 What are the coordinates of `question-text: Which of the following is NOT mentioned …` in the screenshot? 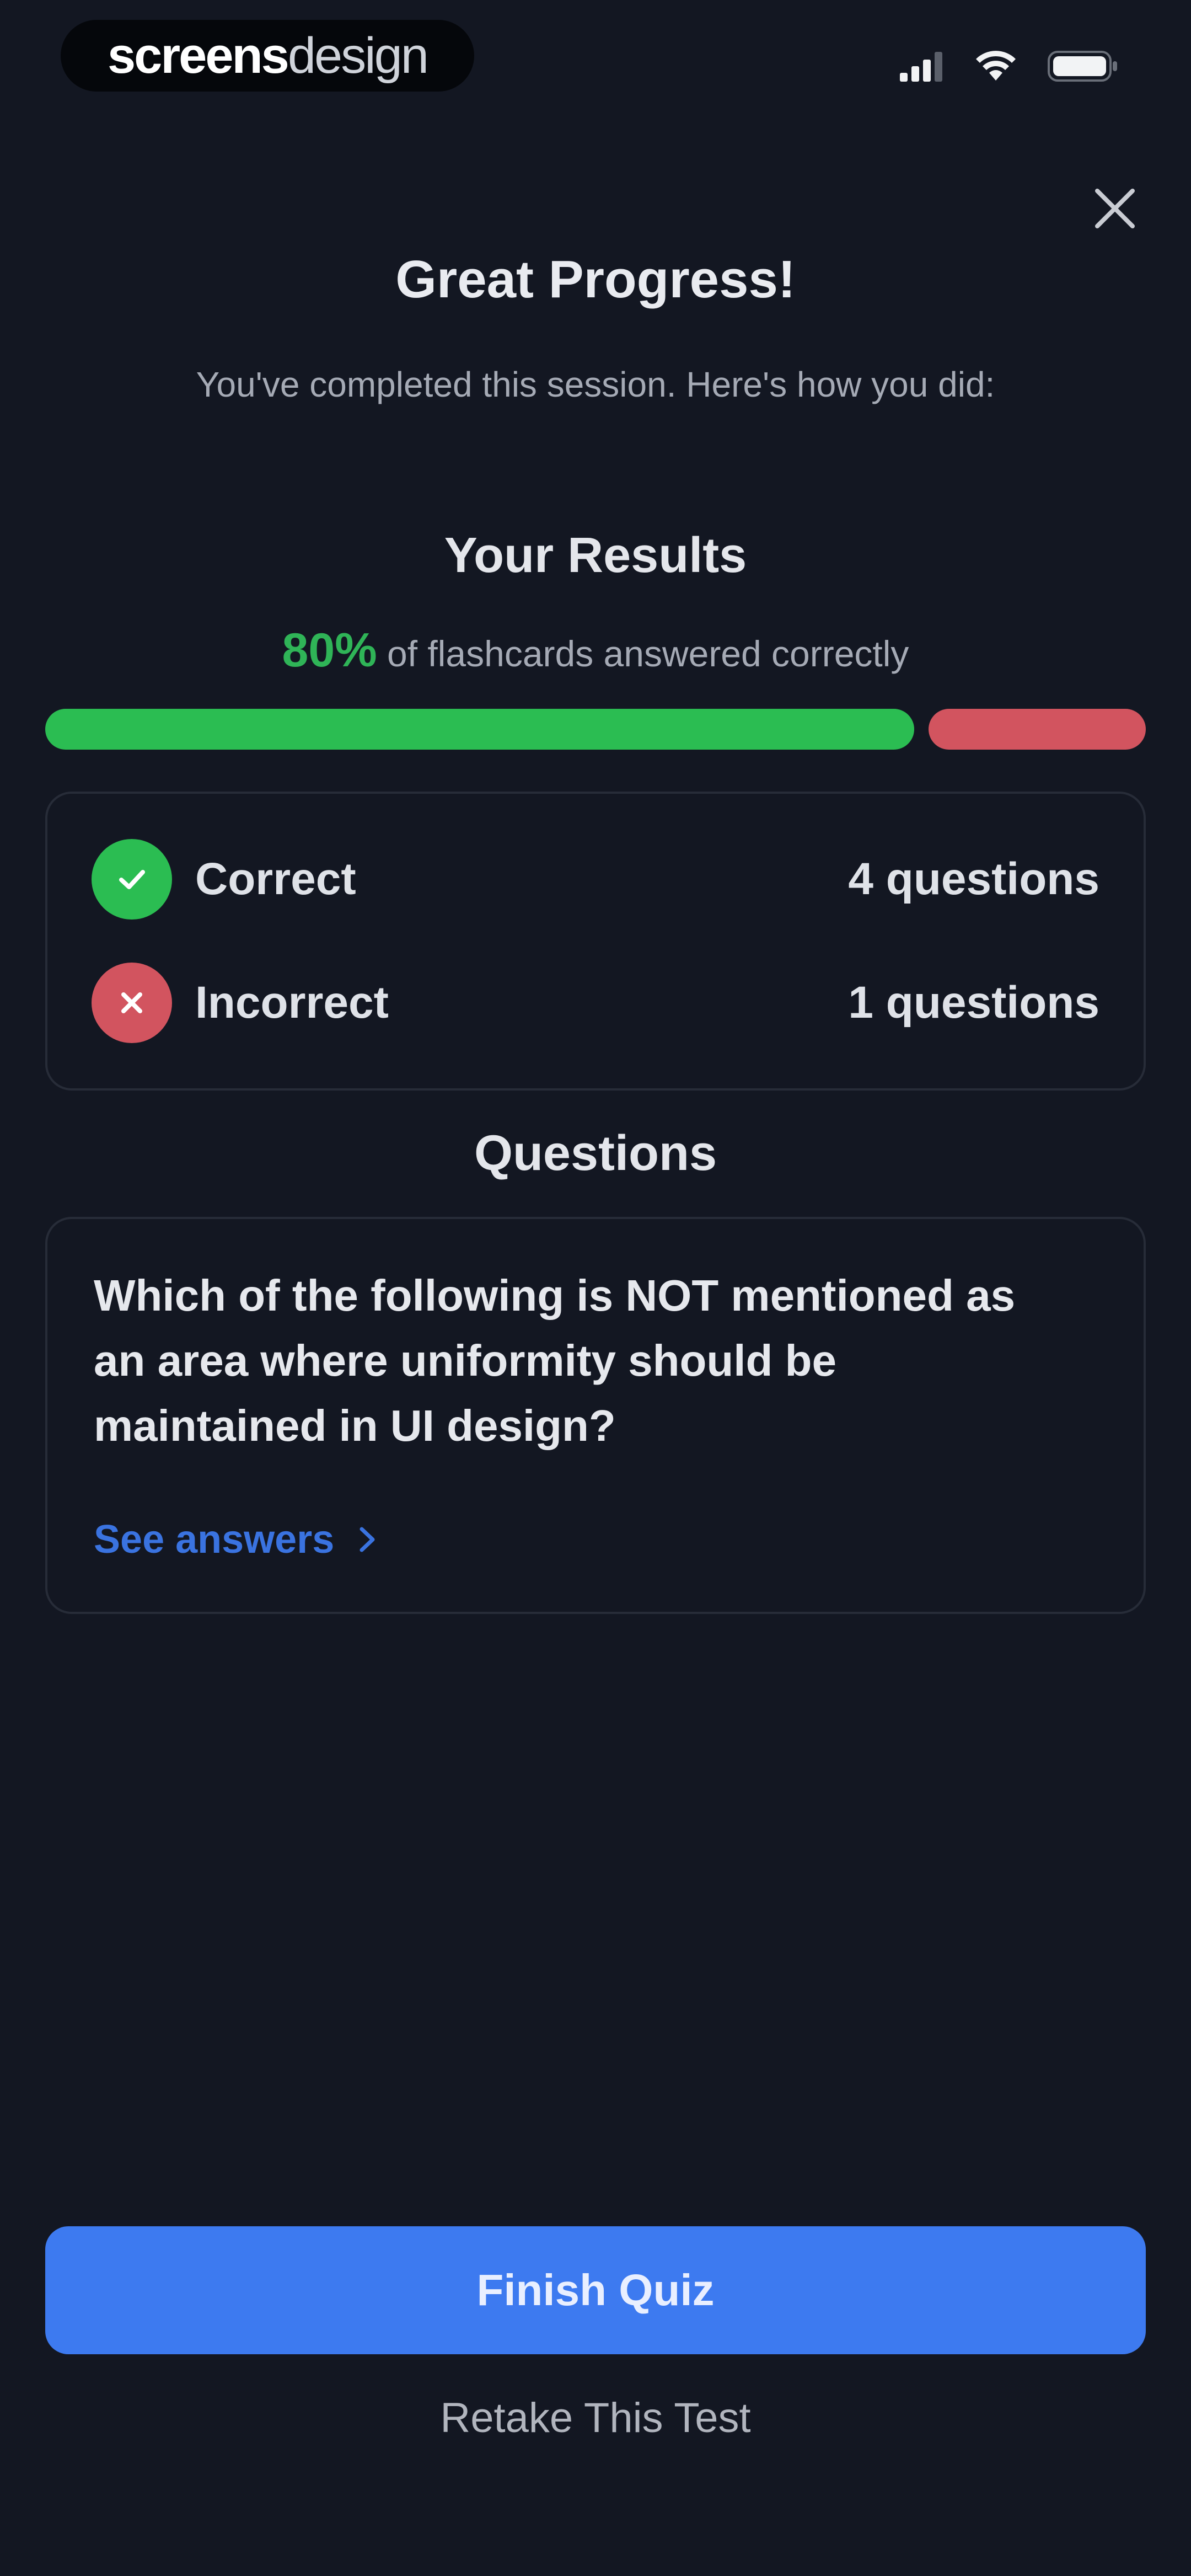 It's located at (555, 1360).